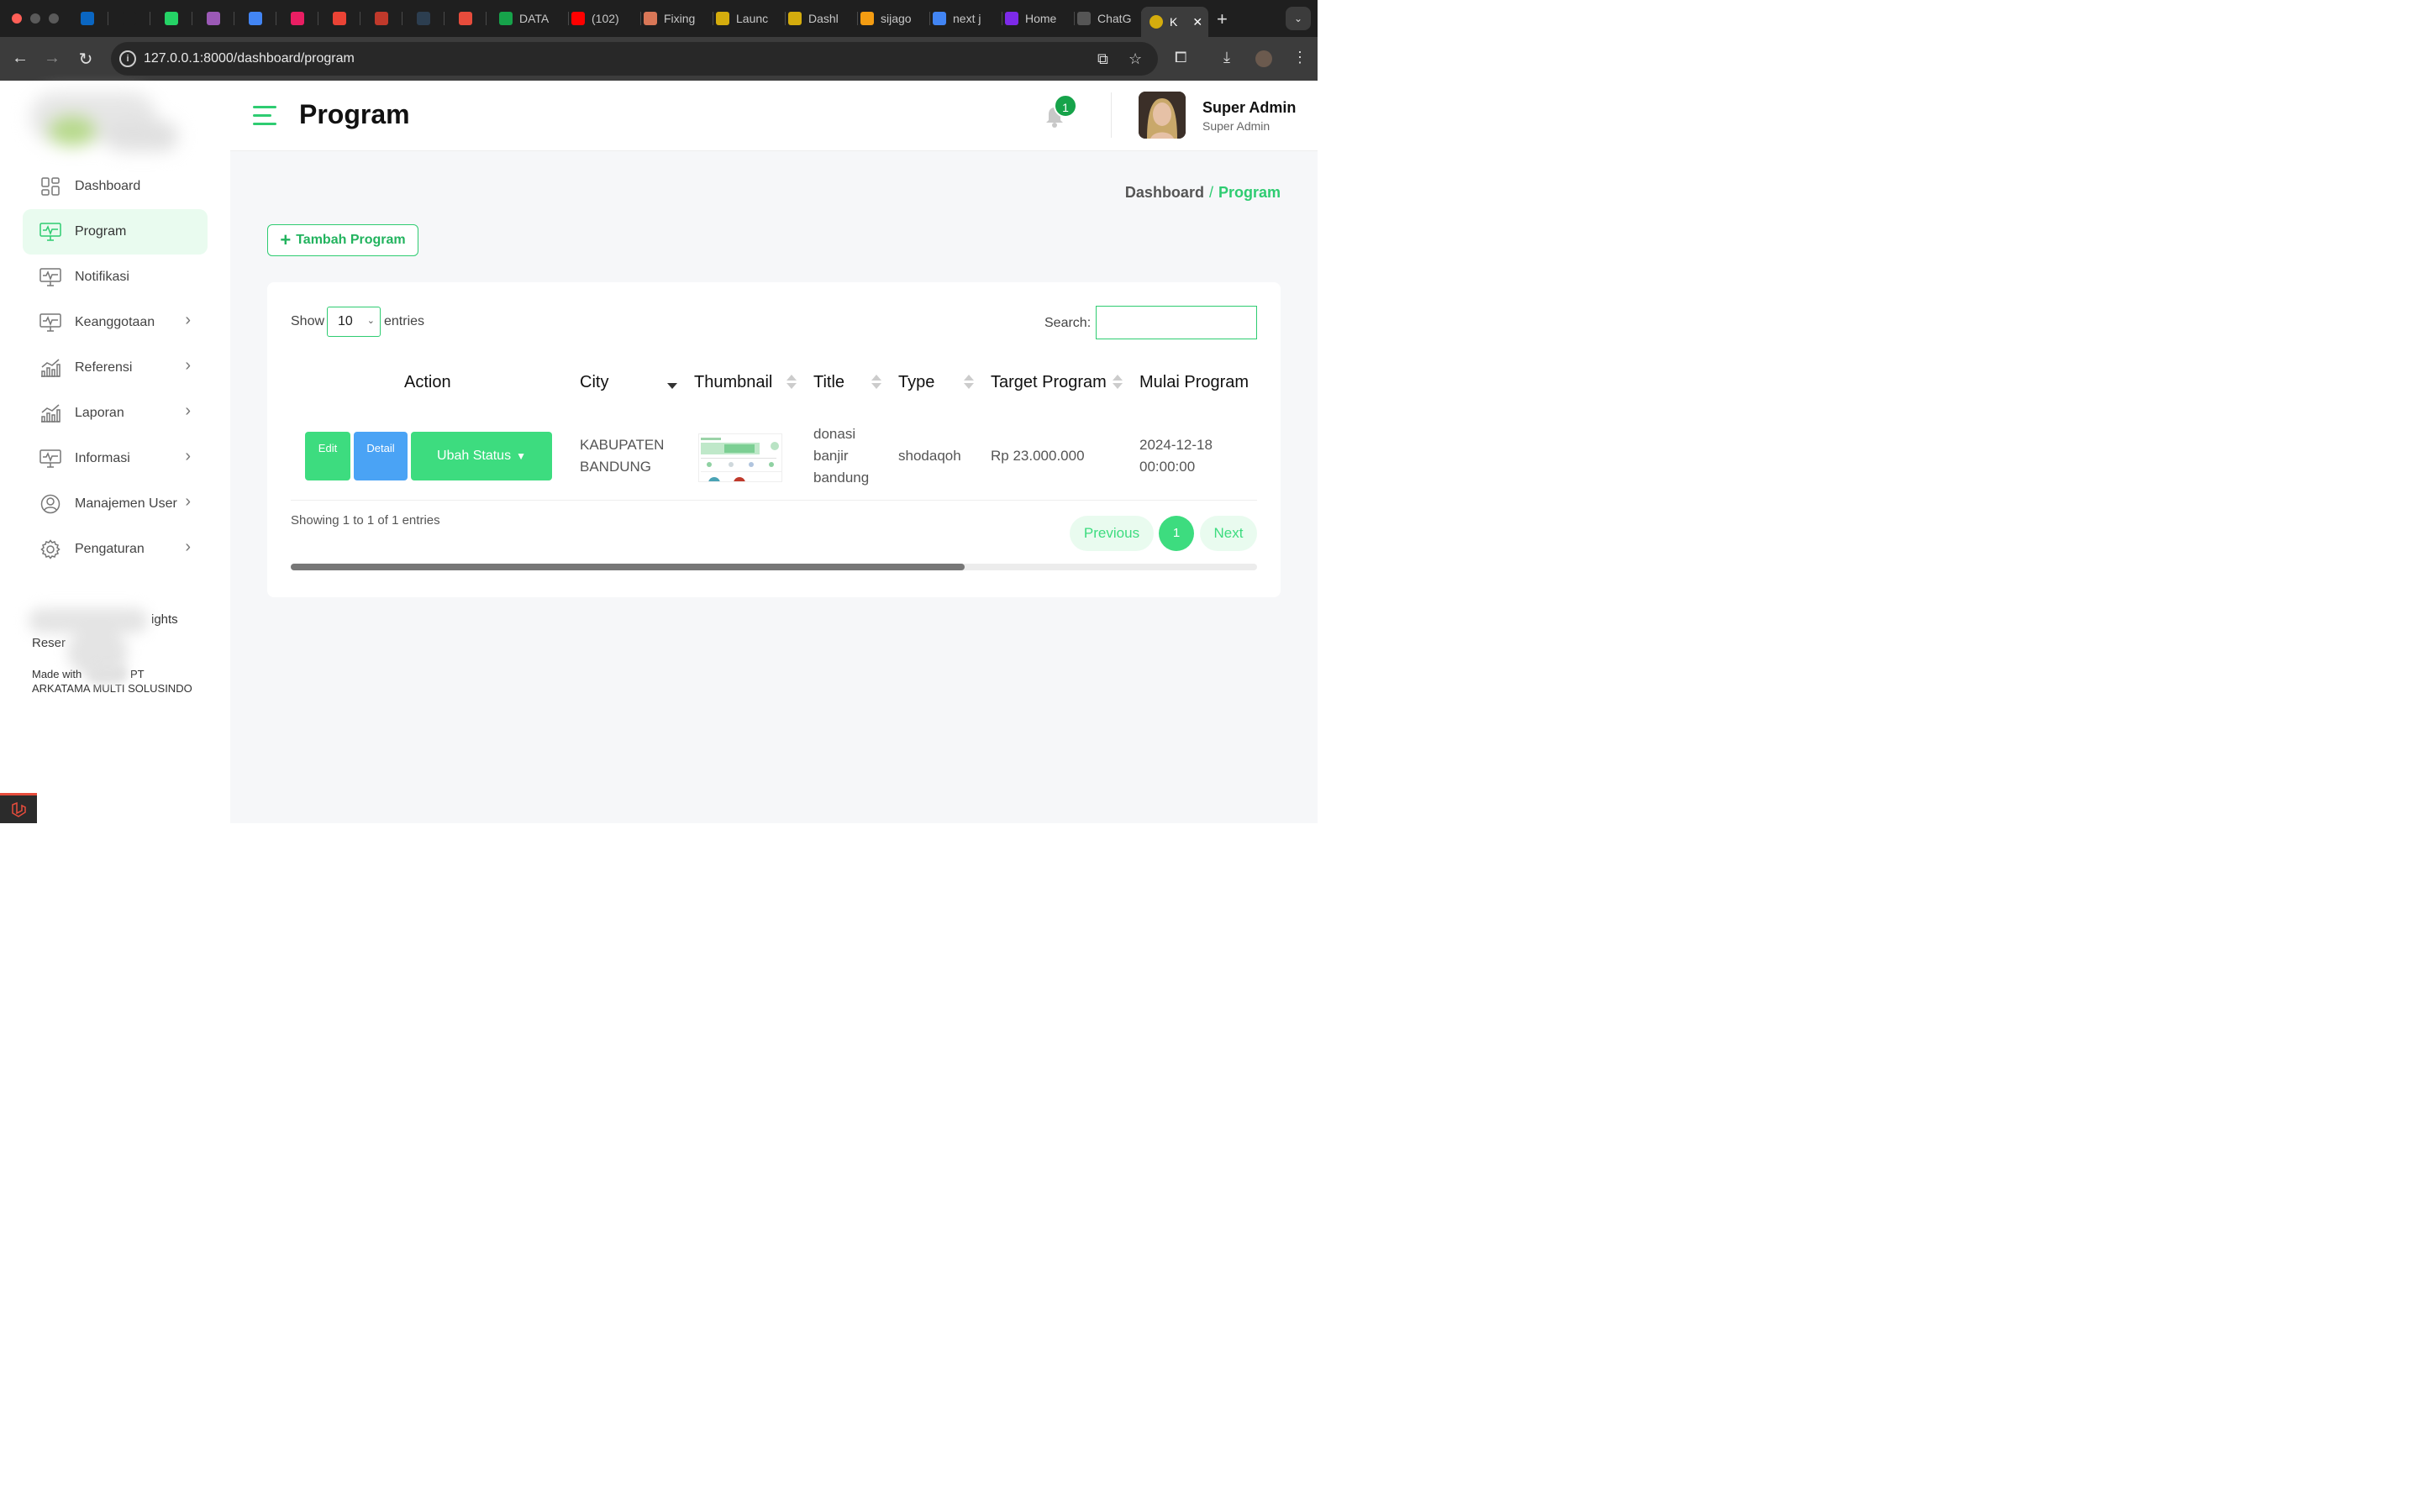  Describe the element at coordinates (774, 116) in the screenshot. I see `top-header: Program 1 Super Admin Super Admin` at that location.